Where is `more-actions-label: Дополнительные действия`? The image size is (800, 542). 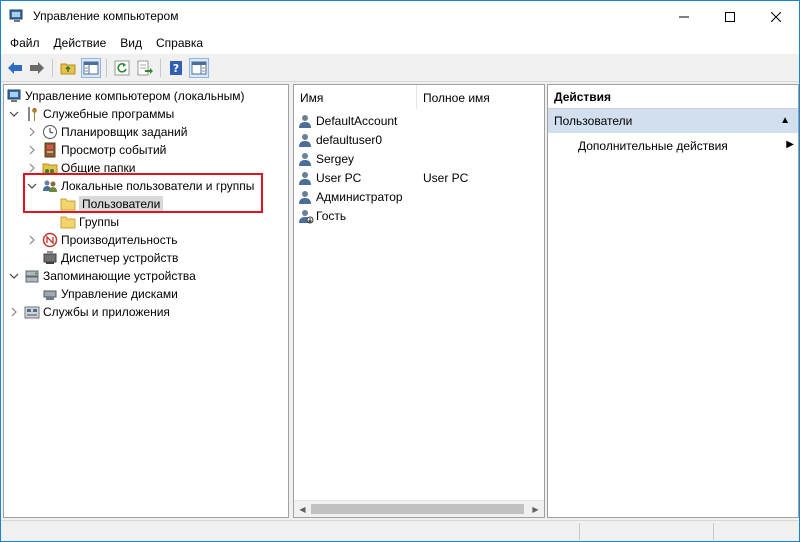
more-actions-label: Дополнительные действия is located at coordinates (653, 146).